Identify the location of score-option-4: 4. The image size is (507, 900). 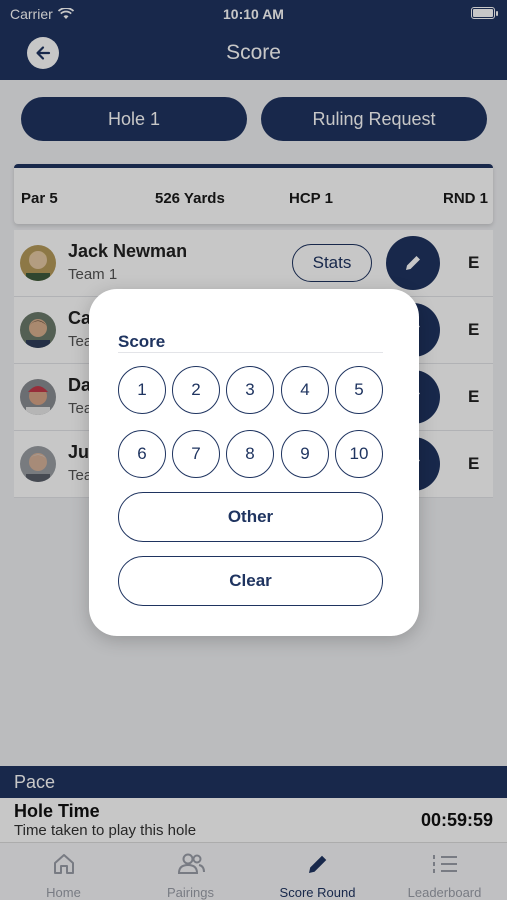
(305, 390).